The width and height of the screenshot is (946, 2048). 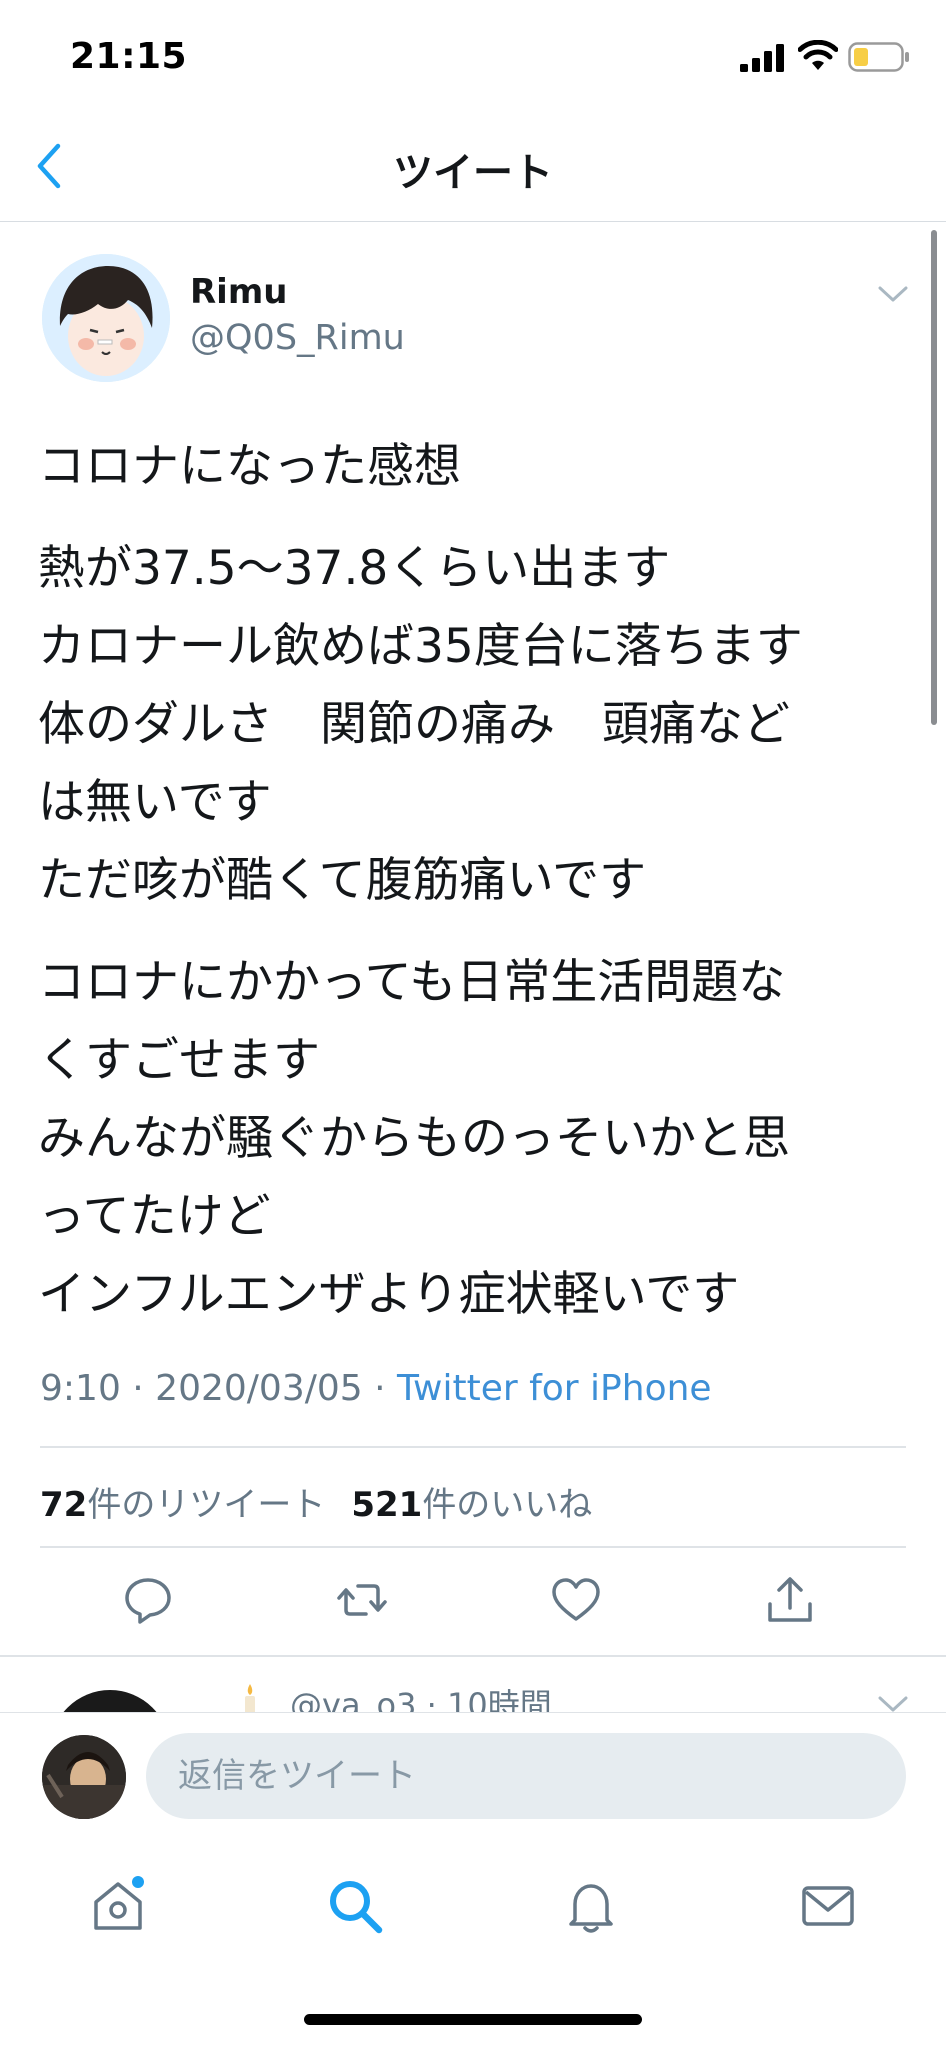 What do you see at coordinates (118, 1906) in the screenshot?
I see `home-icon` at bounding box center [118, 1906].